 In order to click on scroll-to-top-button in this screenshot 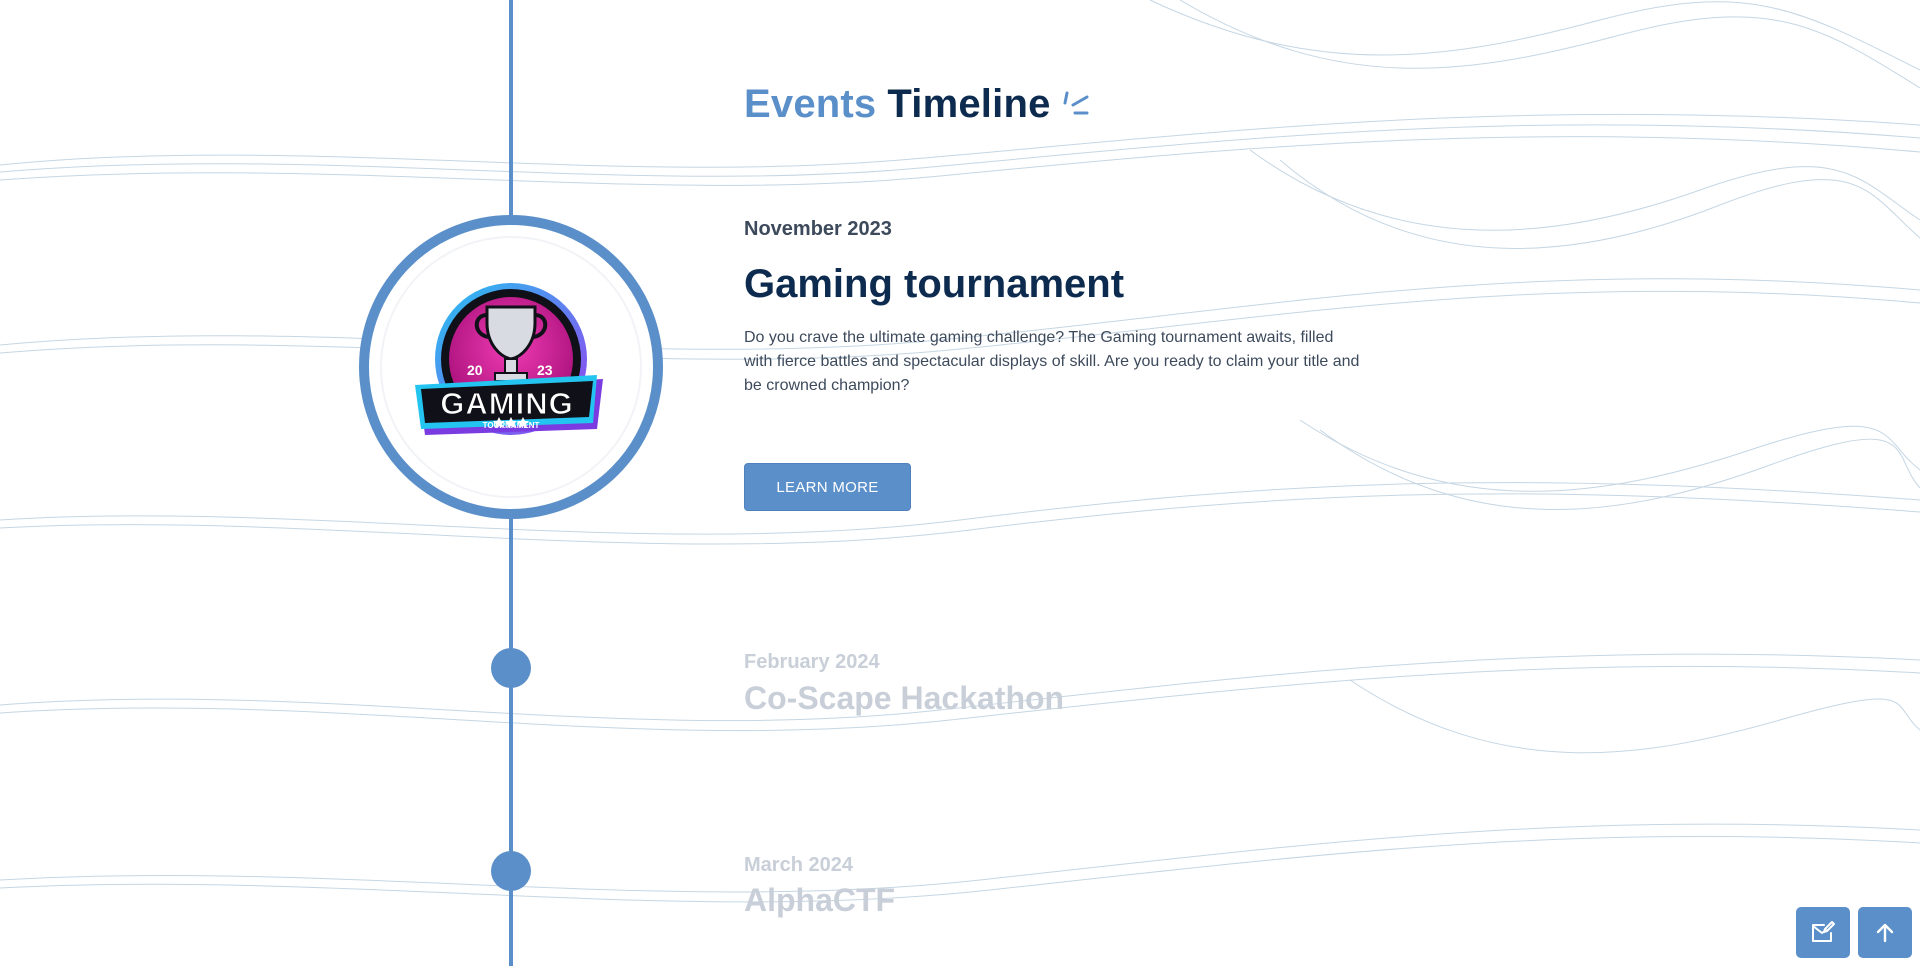, I will do `click(1885, 932)`.